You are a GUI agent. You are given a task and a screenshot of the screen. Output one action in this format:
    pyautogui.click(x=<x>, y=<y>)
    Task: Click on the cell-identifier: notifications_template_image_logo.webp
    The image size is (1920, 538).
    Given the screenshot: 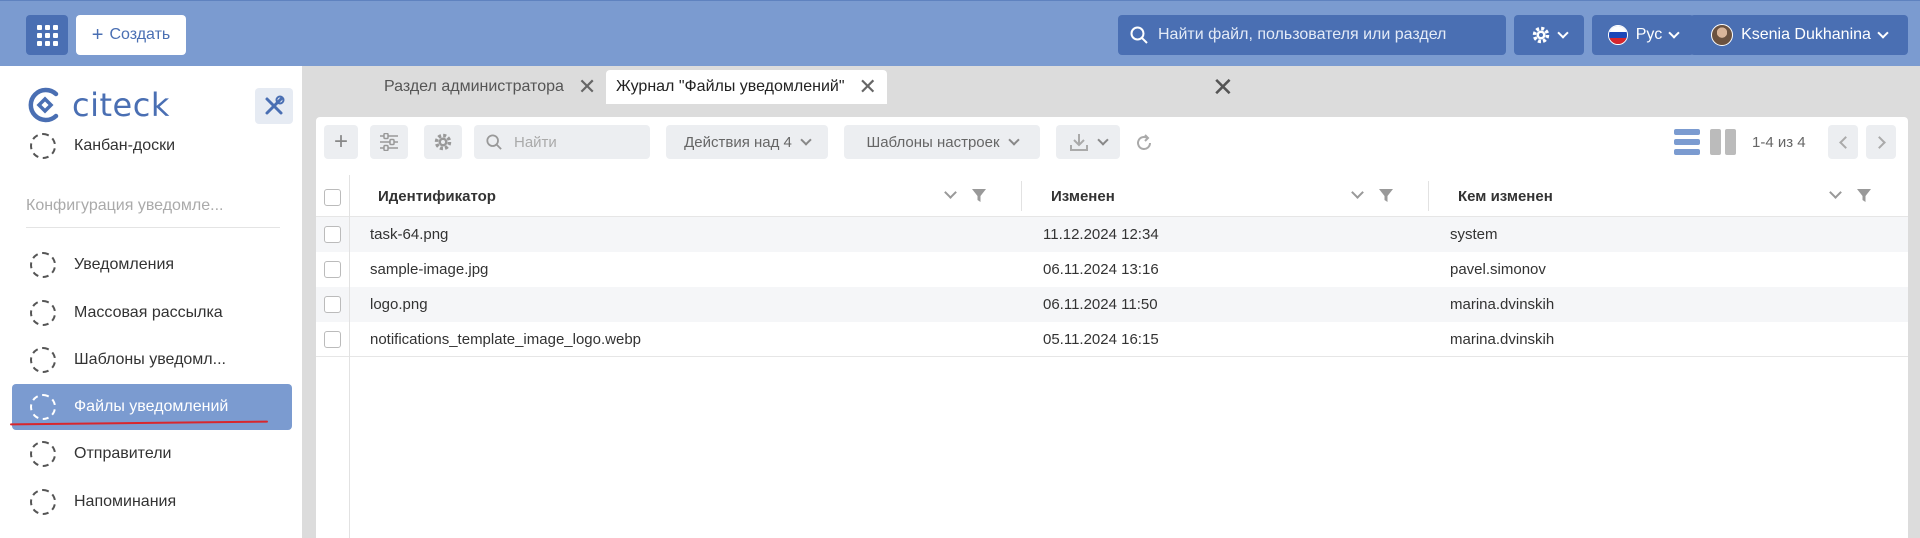 What is the action you would take?
    pyautogui.click(x=506, y=339)
    